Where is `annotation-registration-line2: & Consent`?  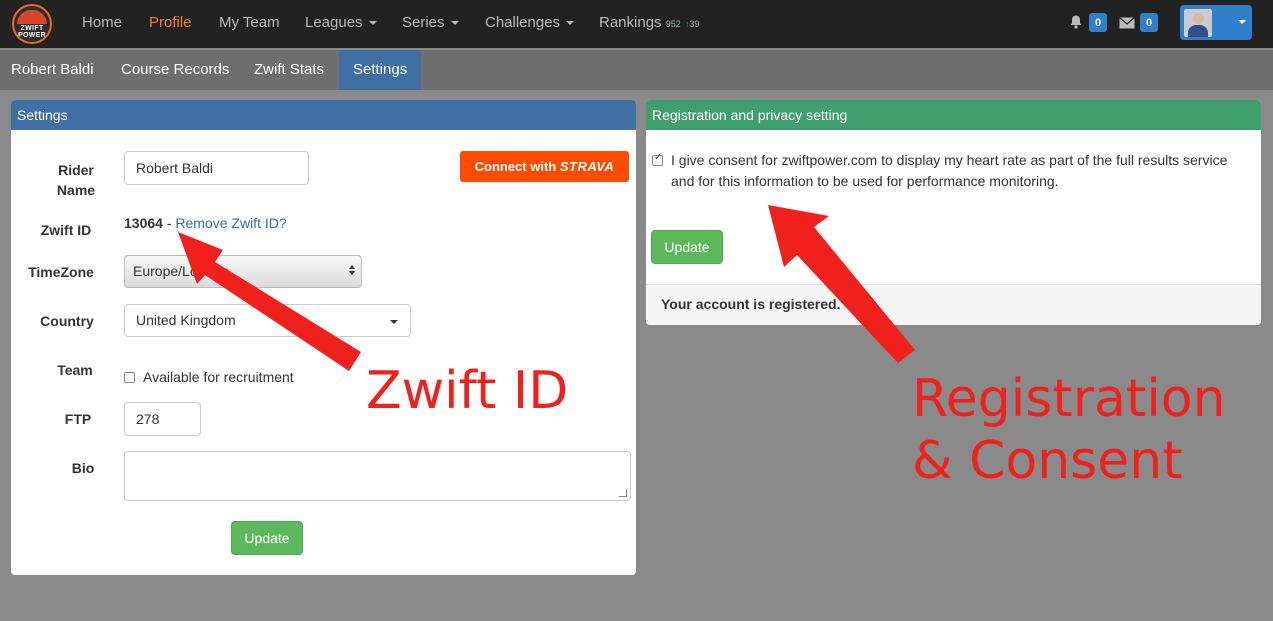 annotation-registration-line2: & Consent is located at coordinates (1047, 461).